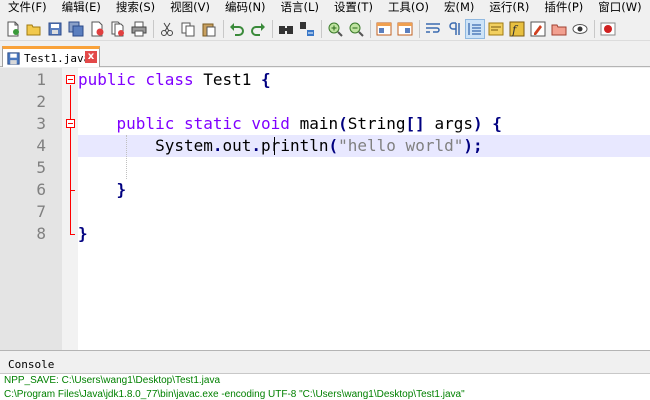 This screenshot has height=400, width=650. Describe the element at coordinates (299, 7) in the screenshot. I see `menu-language: 语言(L)` at that location.